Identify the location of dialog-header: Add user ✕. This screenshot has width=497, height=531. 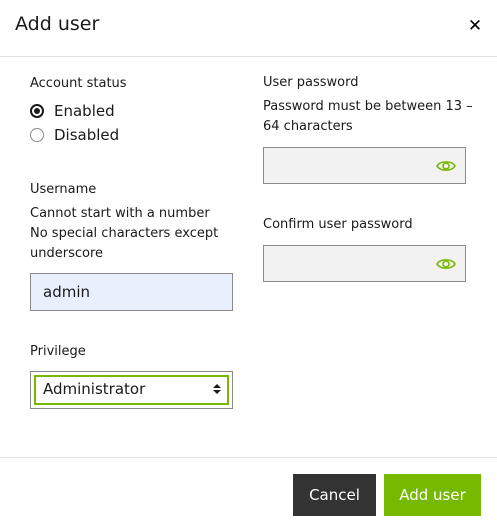
(248, 28).